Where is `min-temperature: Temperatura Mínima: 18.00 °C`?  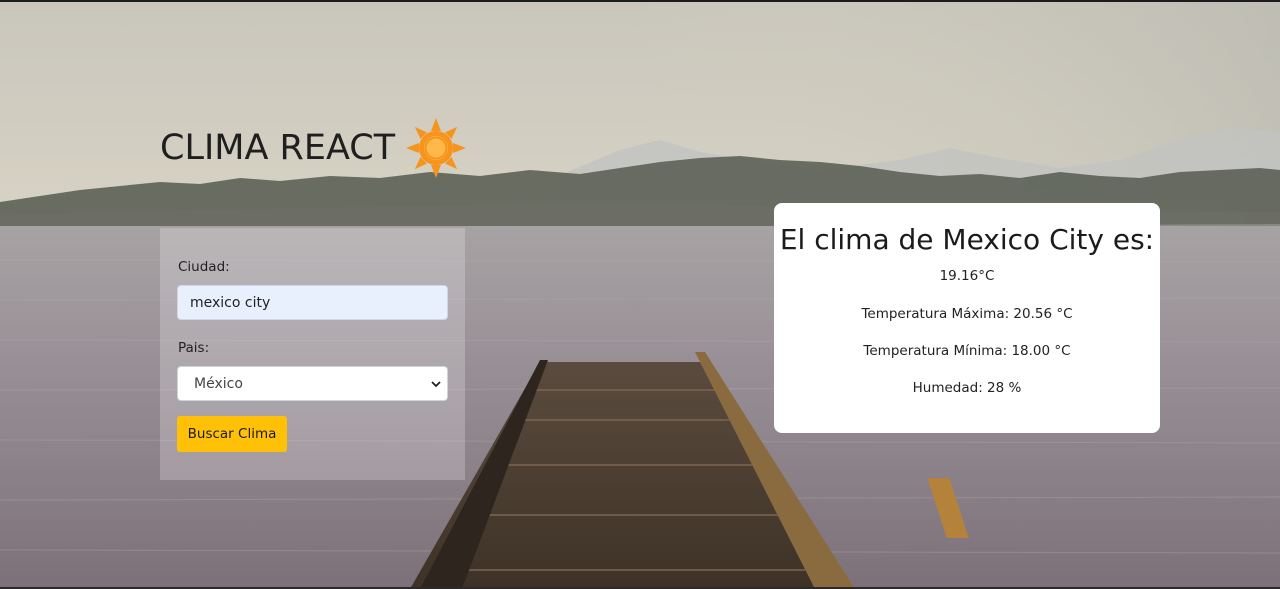
min-temperature: Temperatura Mínima: 18.00 °C is located at coordinates (967, 351).